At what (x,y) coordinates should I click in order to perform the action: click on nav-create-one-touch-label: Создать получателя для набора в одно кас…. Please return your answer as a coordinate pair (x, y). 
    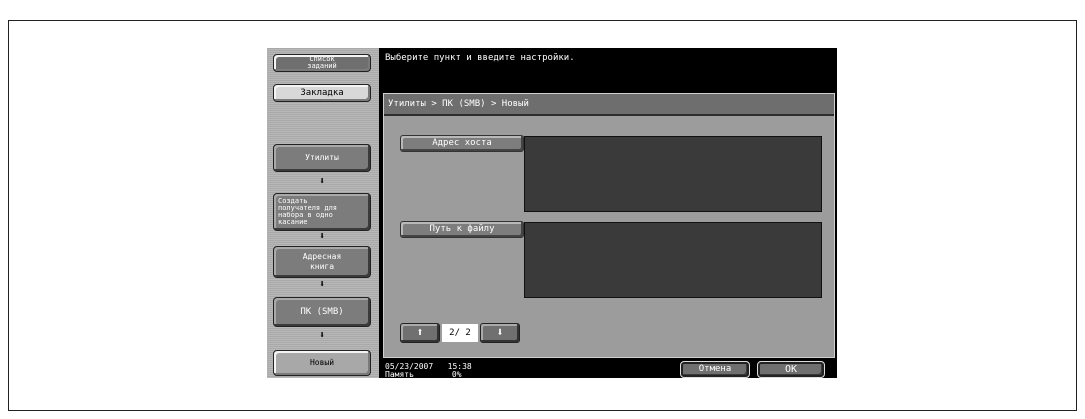
    Looking at the image, I should click on (308, 211).